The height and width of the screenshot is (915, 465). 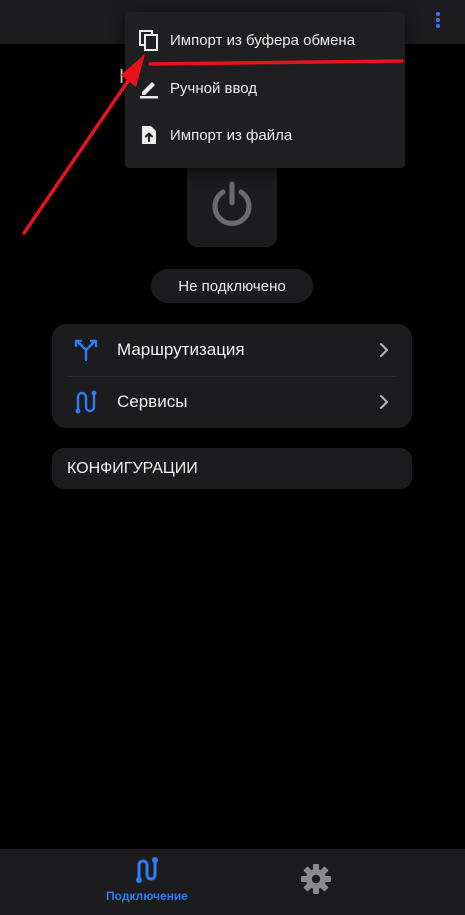 What do you see at coordinates (149, 40) in the screenshot?
I see `clipboard-copy-icon` at bounding box center [149, 40].